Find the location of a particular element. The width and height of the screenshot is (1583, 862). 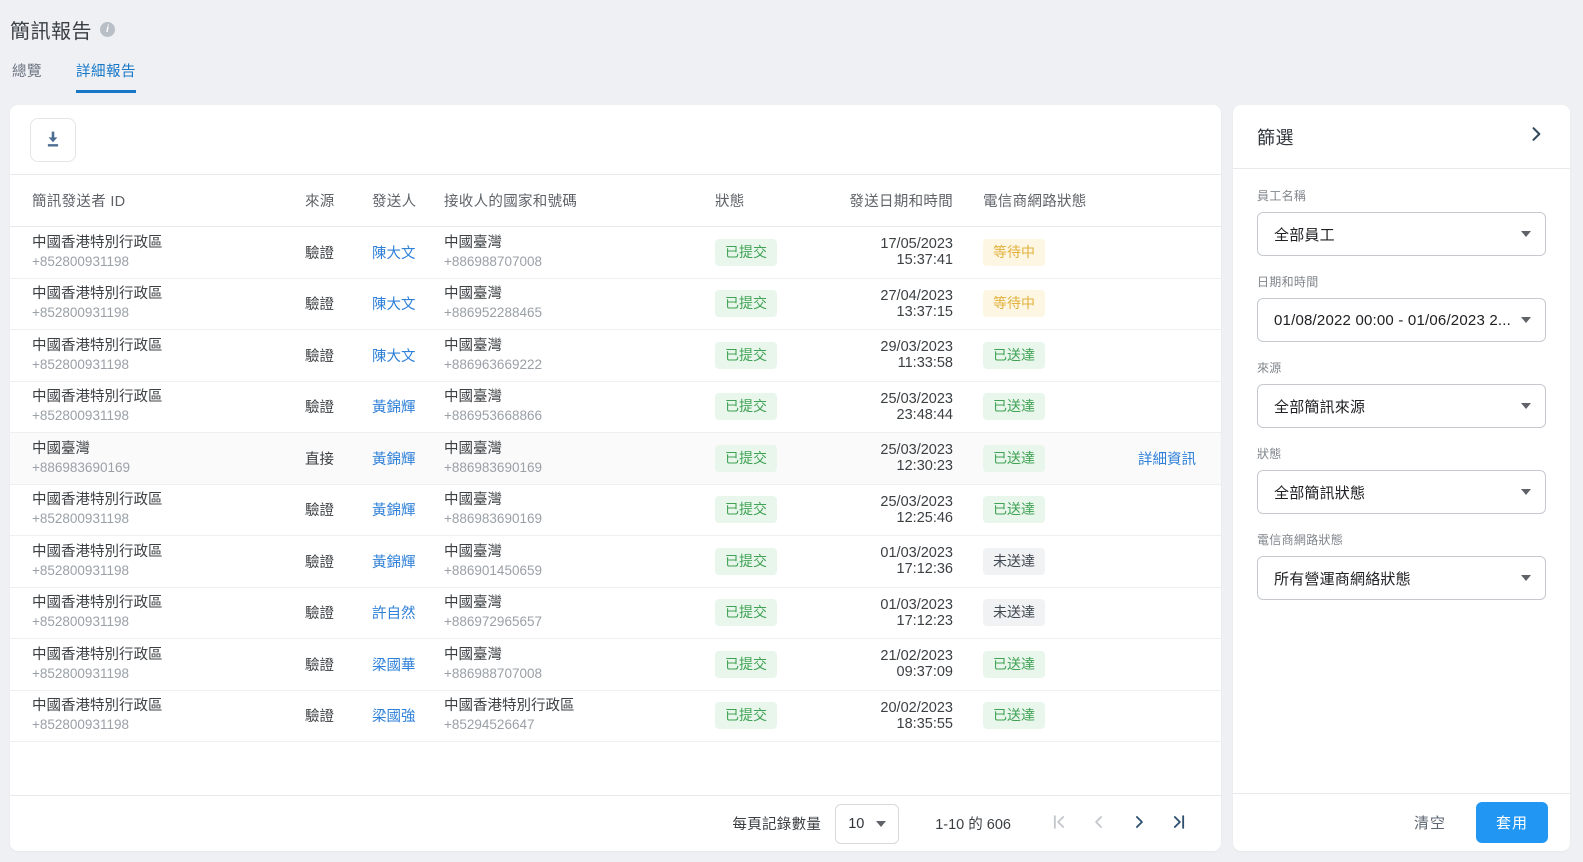

collapse-panel-icon is located at coordinates (1536, 136).